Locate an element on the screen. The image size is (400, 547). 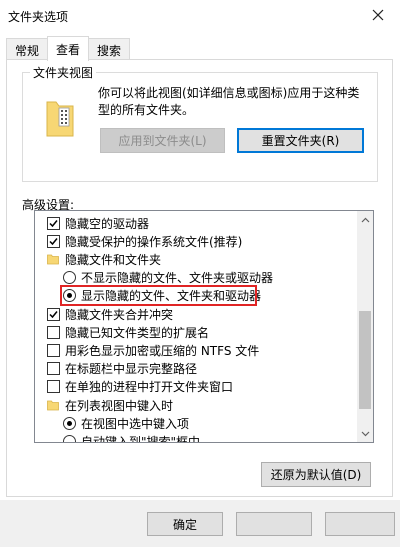
apply-to-folders-button: 应用到文件夹(L) is located at coordinates (162, 140).